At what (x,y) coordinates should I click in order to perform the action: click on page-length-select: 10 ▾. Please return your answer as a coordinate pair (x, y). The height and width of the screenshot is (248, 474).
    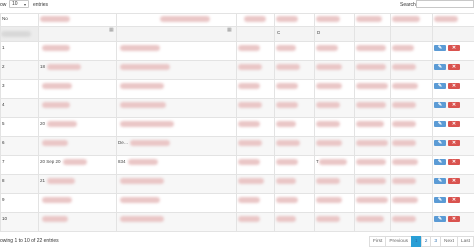
    Looking at the image, I should click on (19, 4).